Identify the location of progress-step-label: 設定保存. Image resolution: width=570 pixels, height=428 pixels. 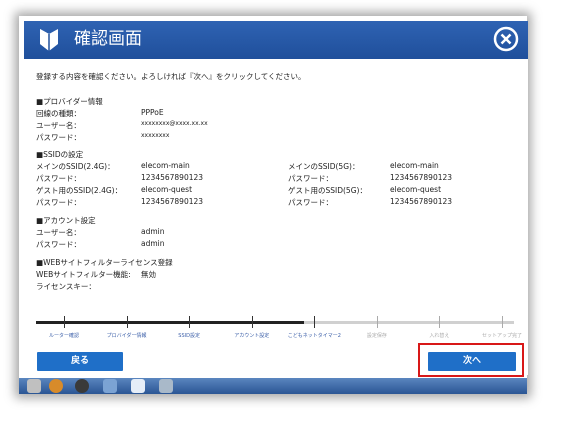
(376, 336).